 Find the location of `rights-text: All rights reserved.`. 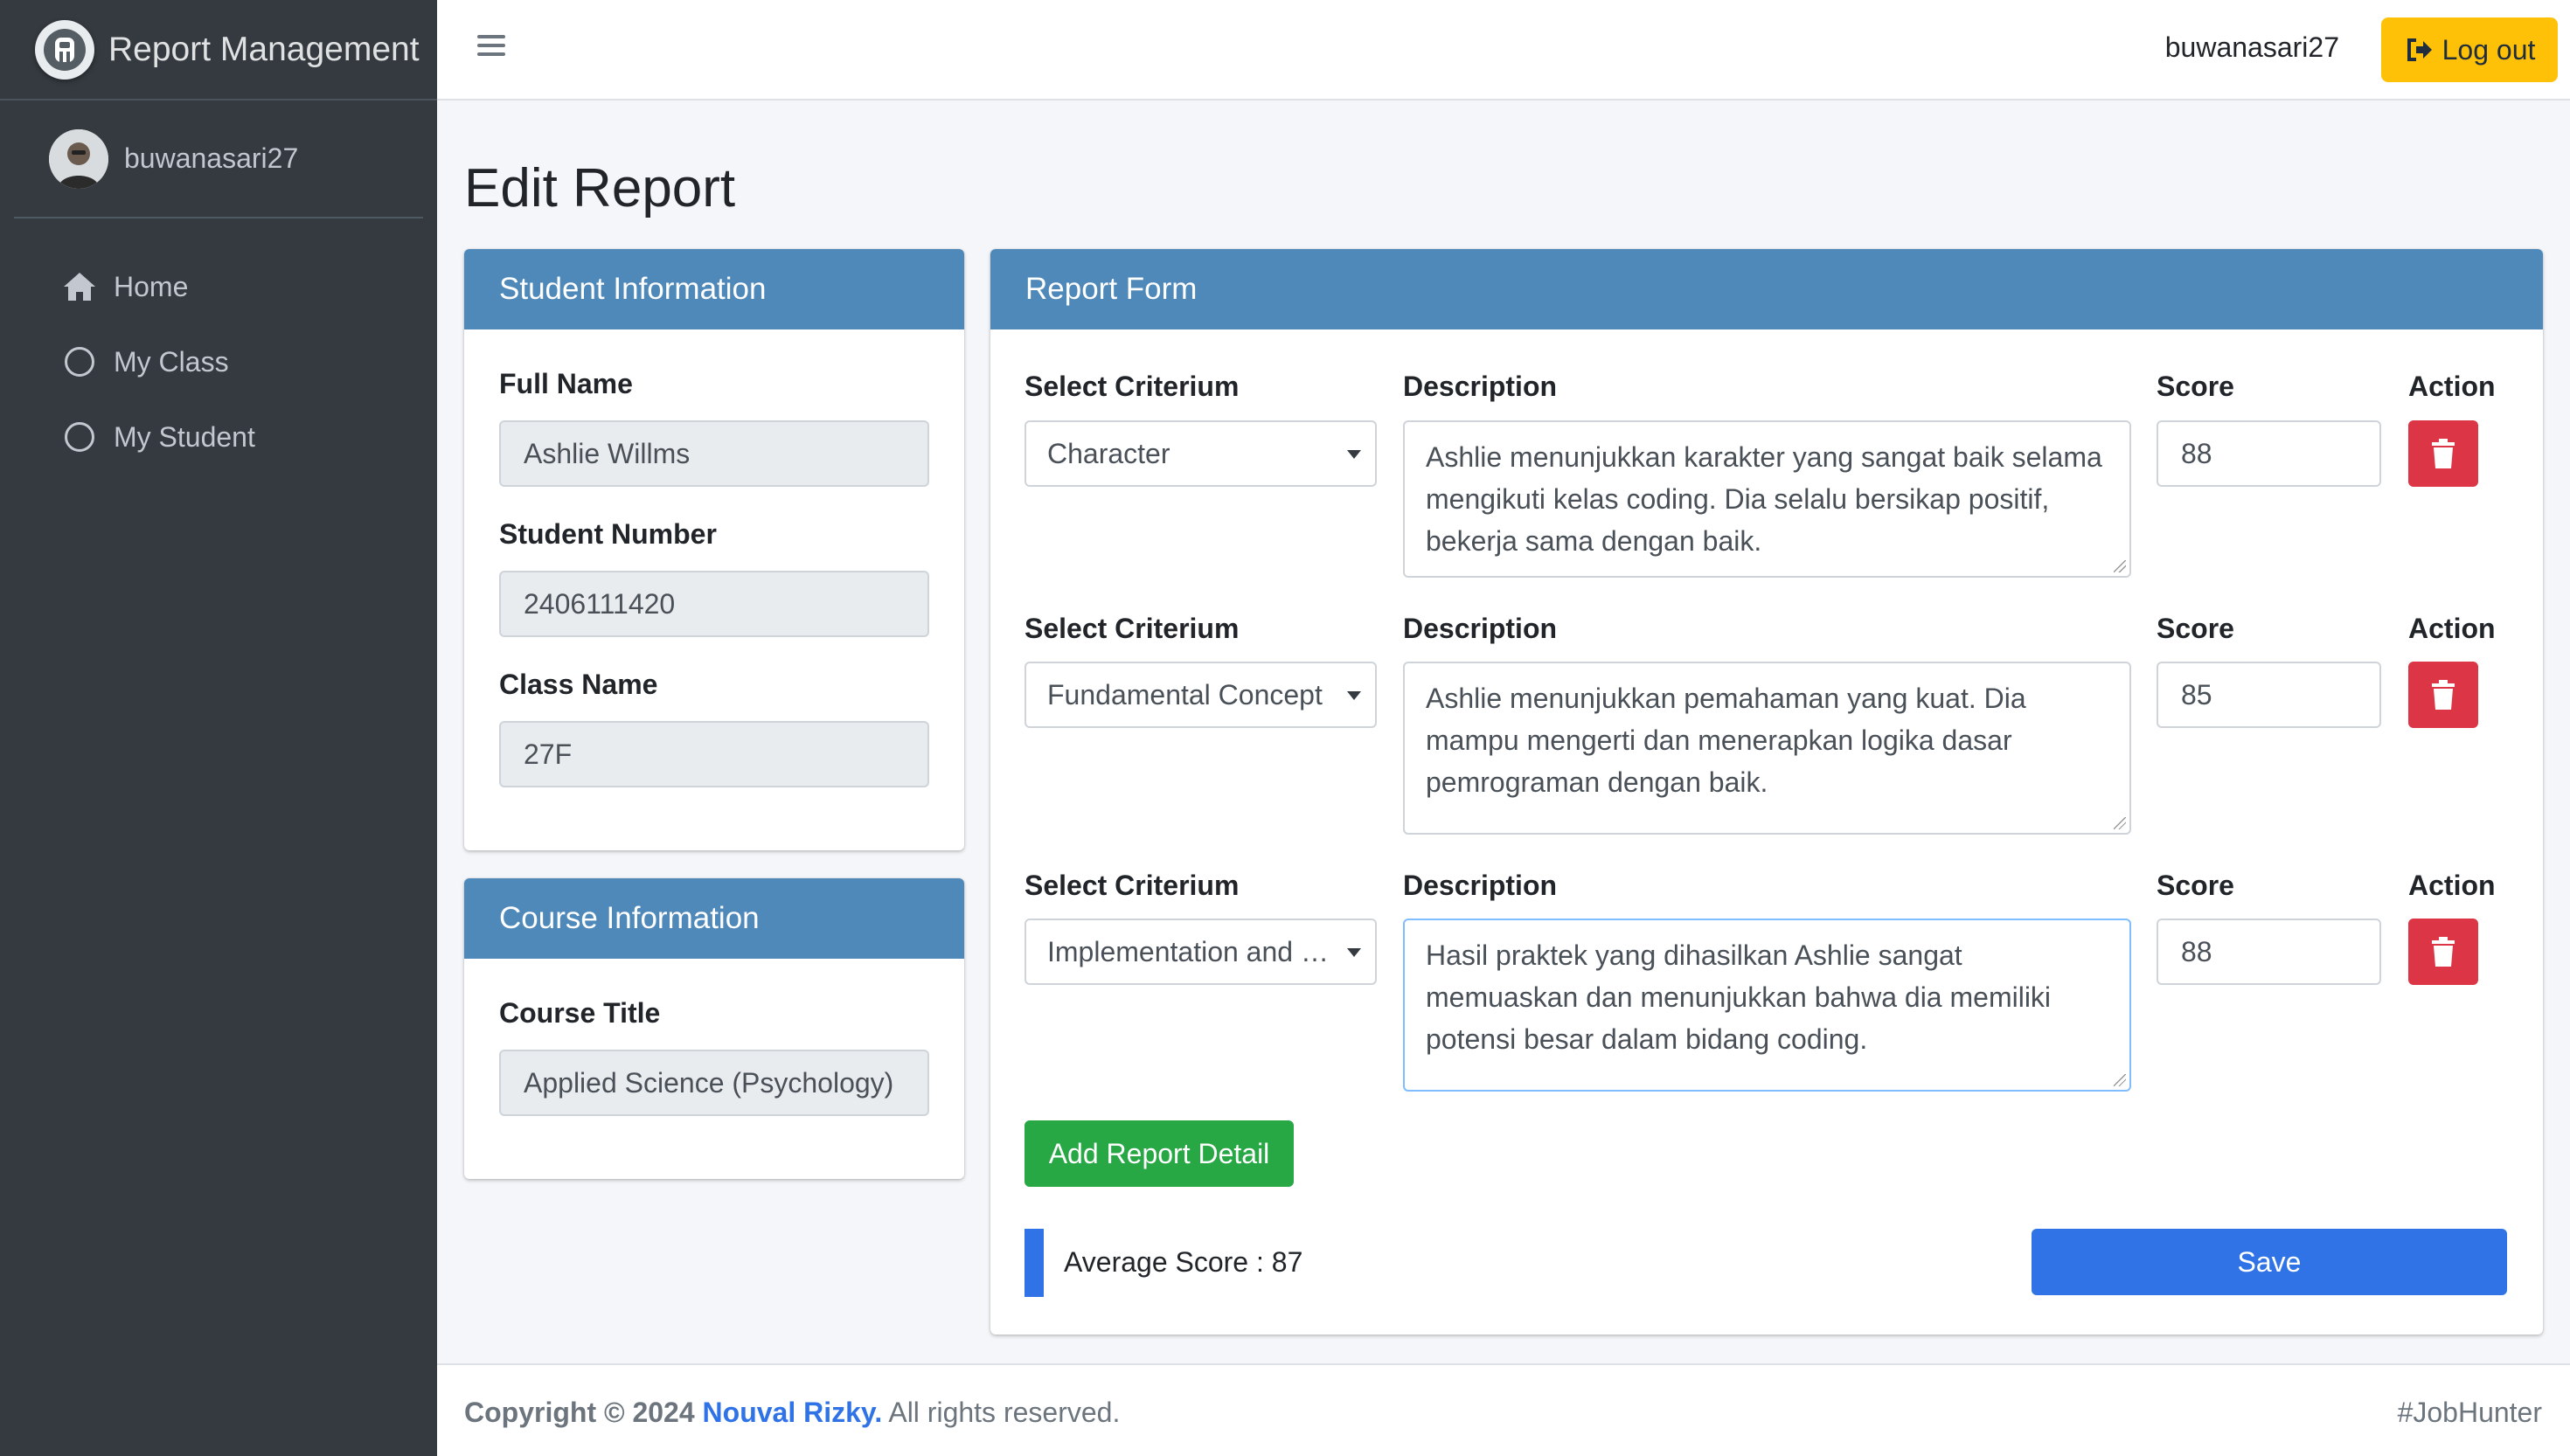

rights-text: All rights reserved. is located at coordinates (1004, 1412).